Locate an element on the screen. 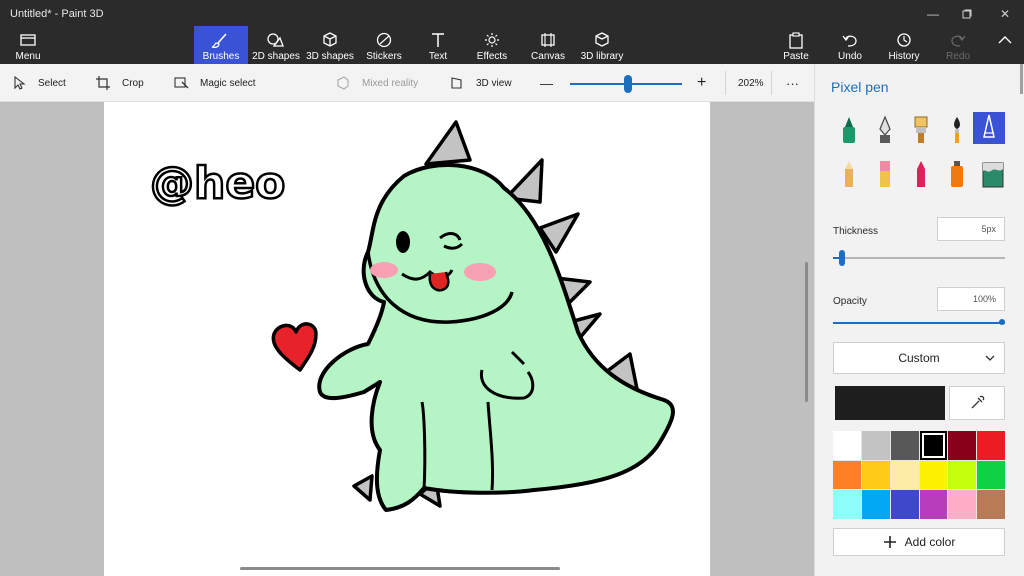 This screenshot has height=576, width=1024. tab-brushes: Brushes is located at coordinates (221, 45).